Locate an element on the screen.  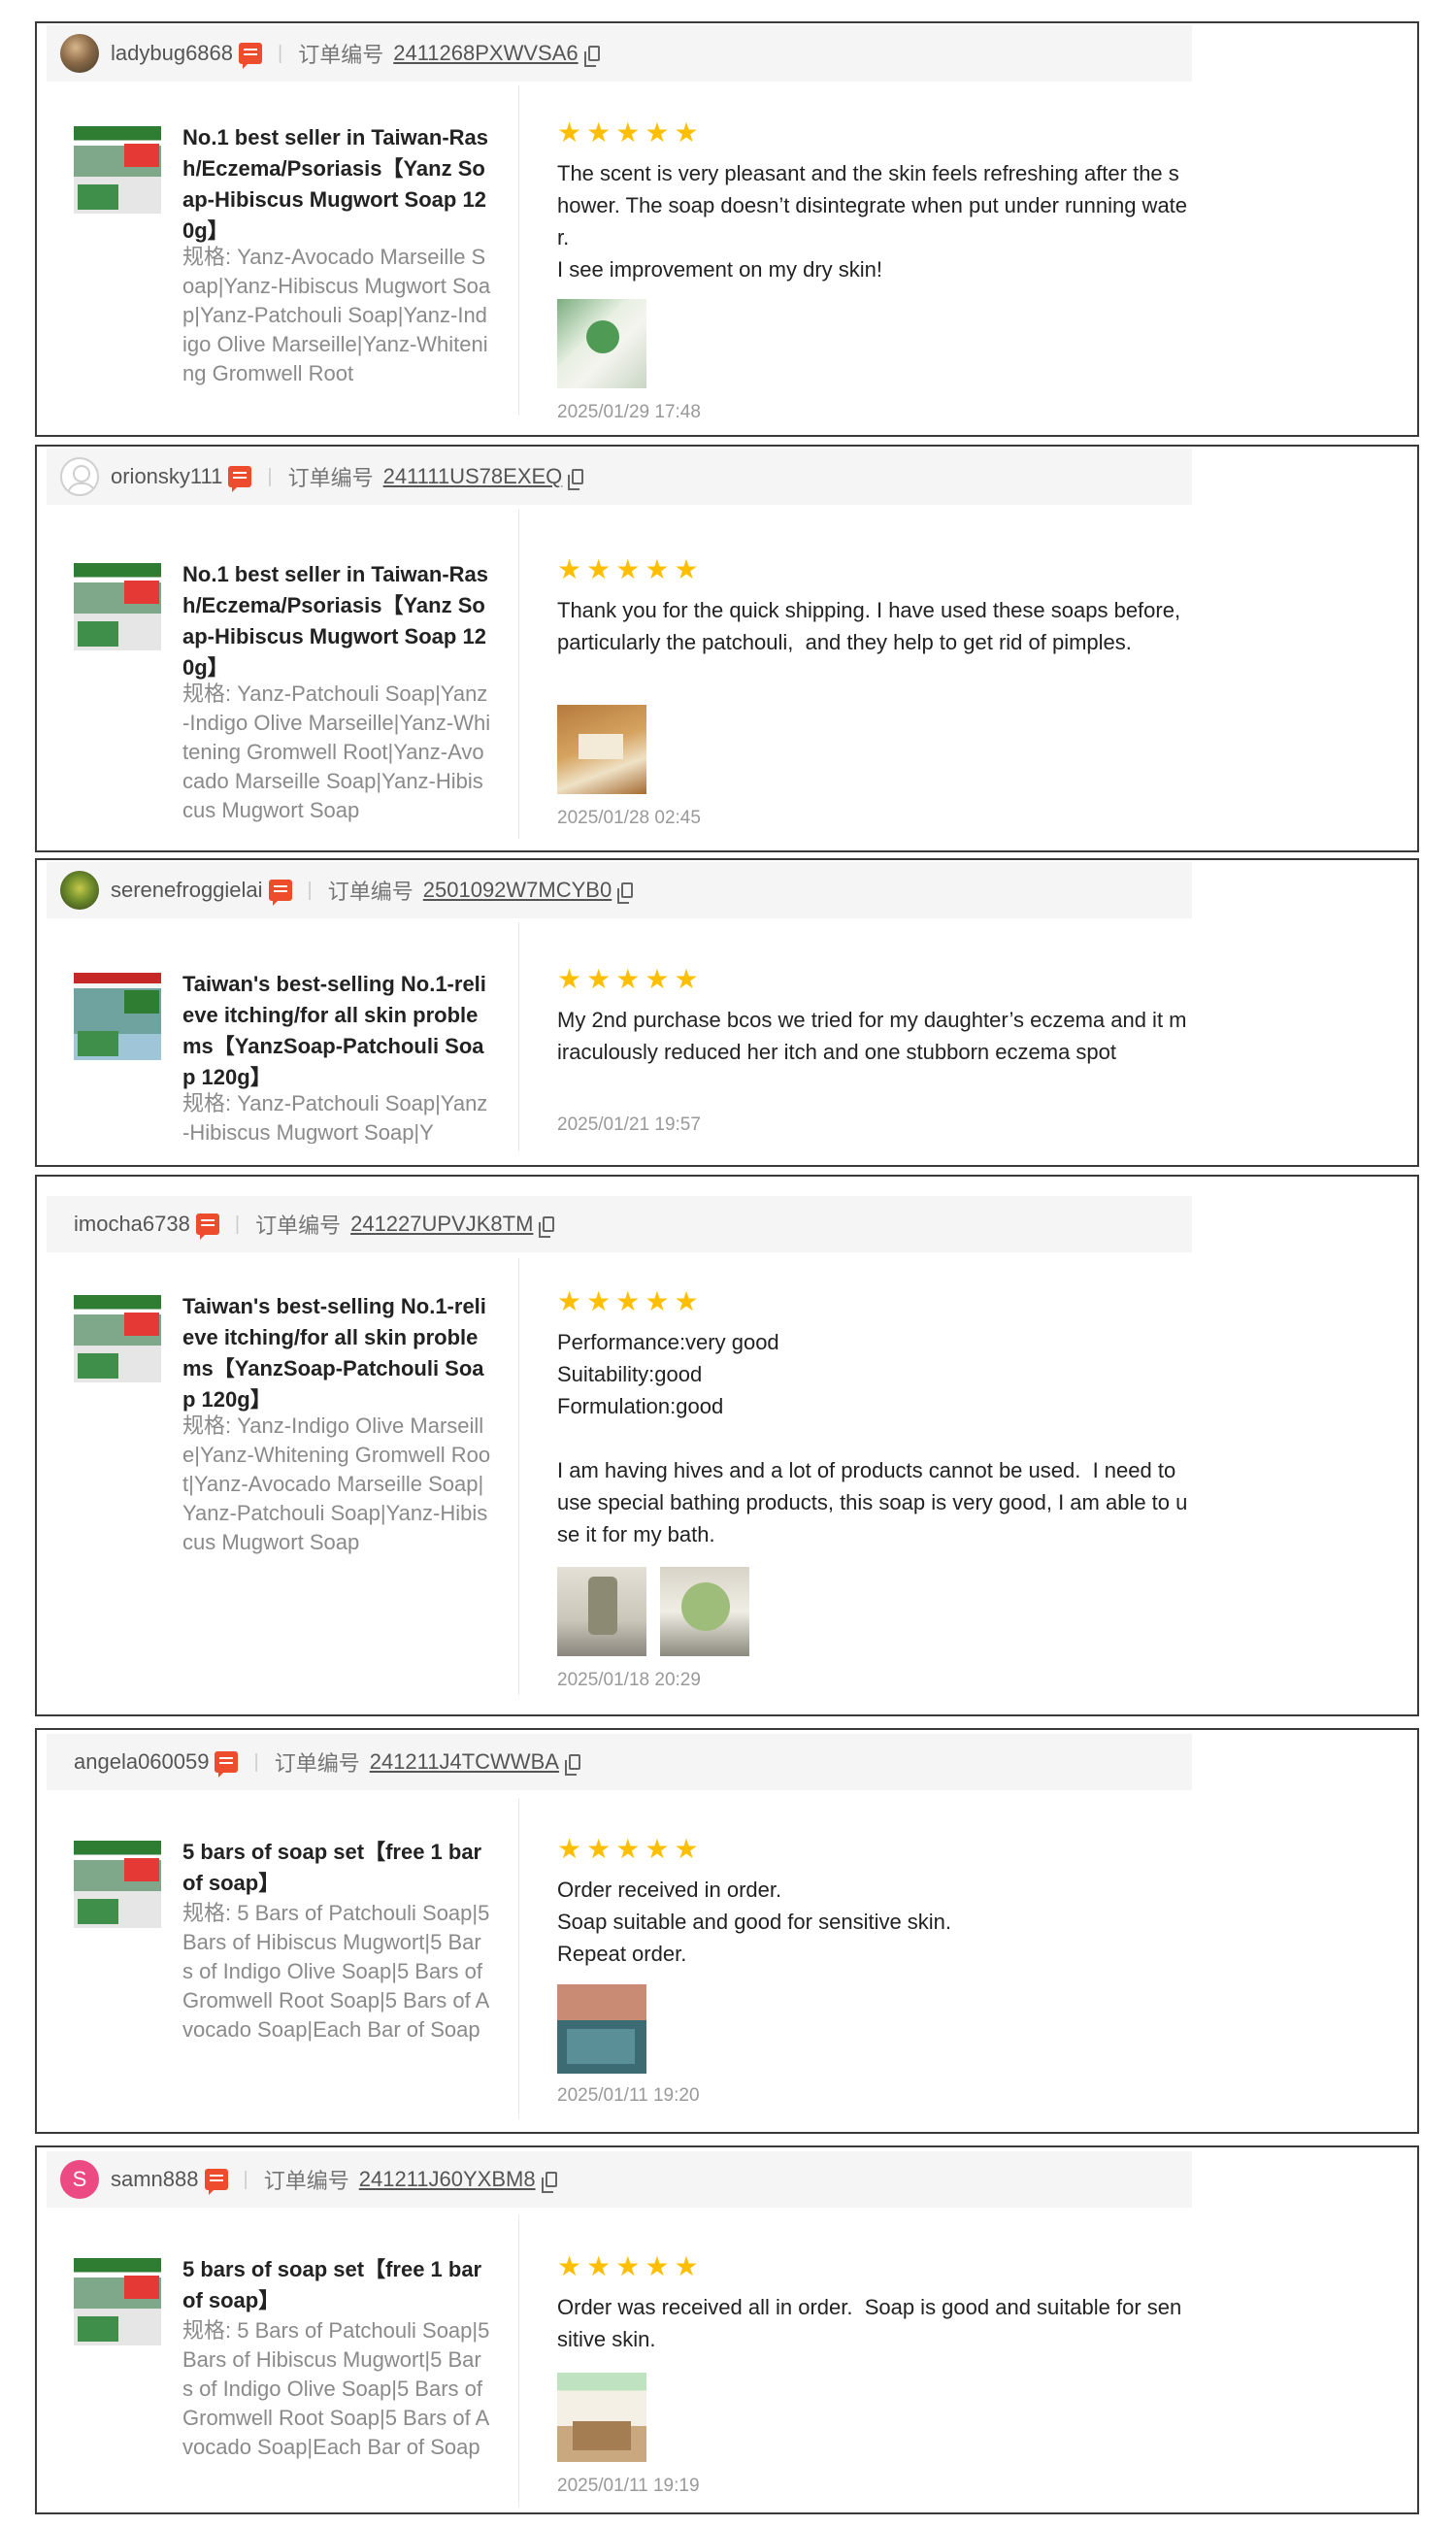
order-number: 2411268PXWVSA6 is located at coordinates (485, 53).